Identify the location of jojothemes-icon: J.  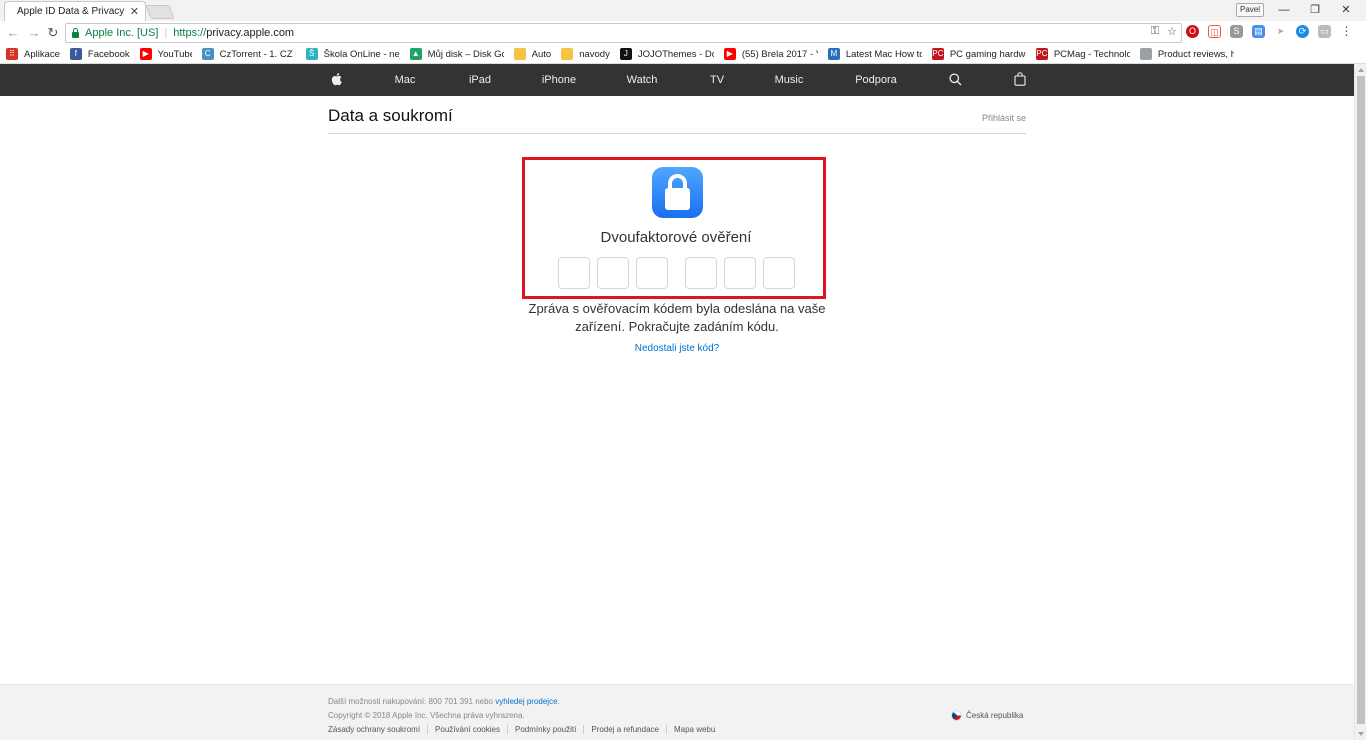
(625, 54).